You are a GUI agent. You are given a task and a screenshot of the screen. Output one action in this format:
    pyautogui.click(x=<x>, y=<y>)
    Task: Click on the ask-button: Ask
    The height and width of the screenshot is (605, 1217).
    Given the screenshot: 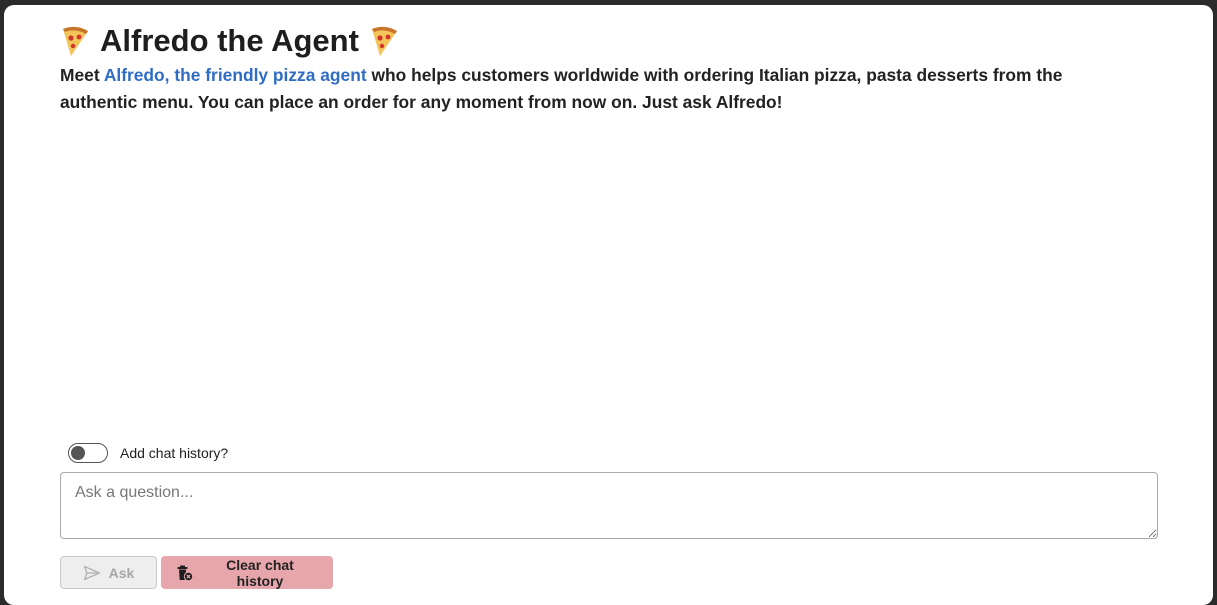 What is the action you would take?
    pyautogui.click(x=108, y=572)
    